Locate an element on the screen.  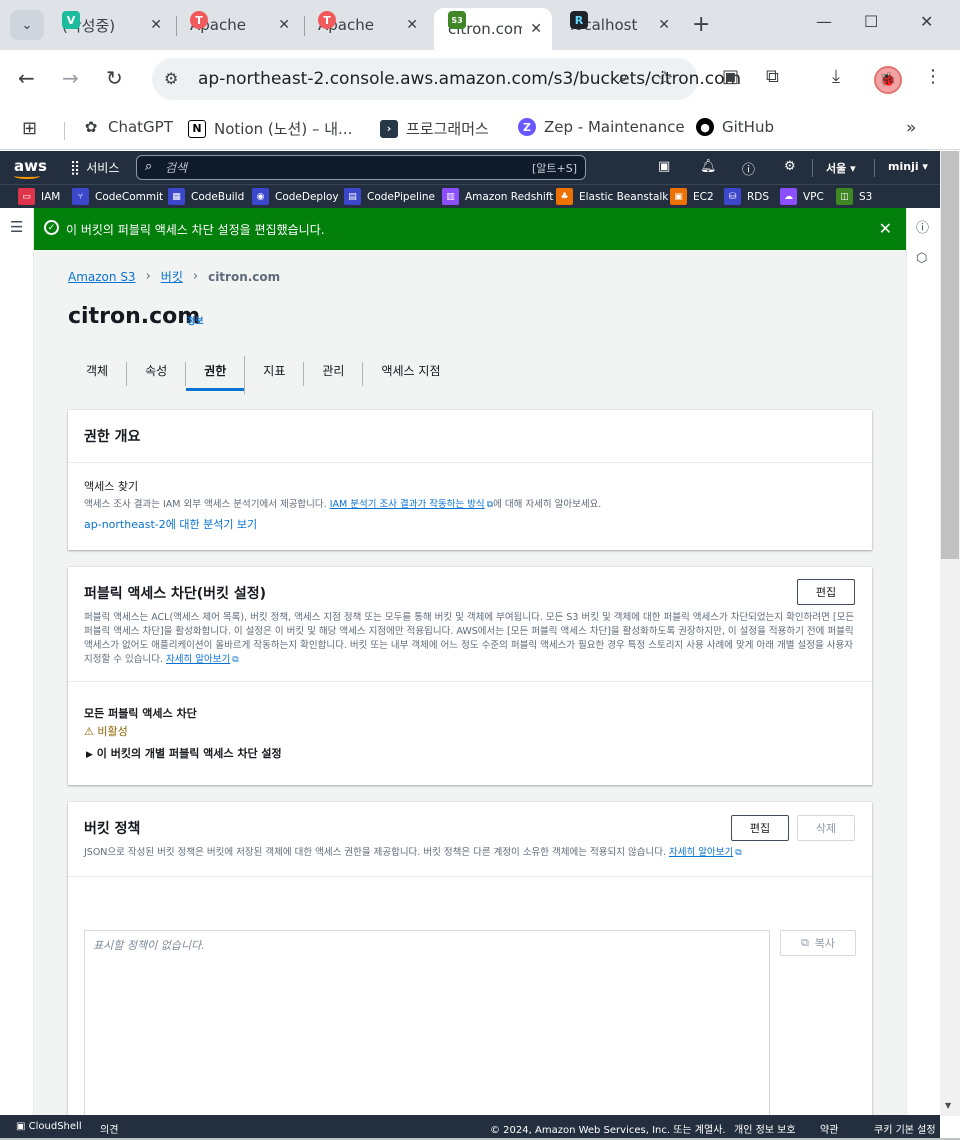
info-panel-icon: ⓘ is located at coordinates (922, 226).